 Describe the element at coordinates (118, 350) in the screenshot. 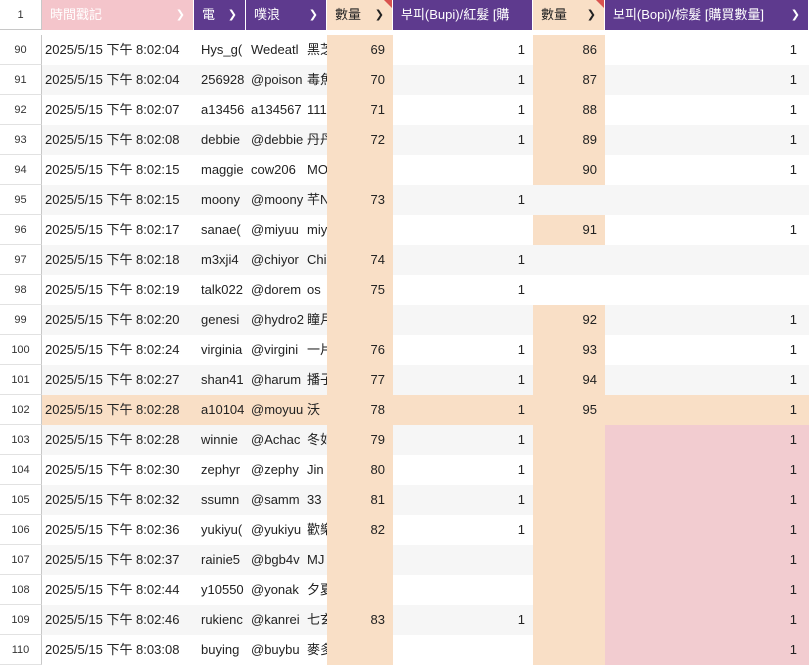

I see `timestamp-cell: 2025/5/15 下午 8:02:24` at that location.